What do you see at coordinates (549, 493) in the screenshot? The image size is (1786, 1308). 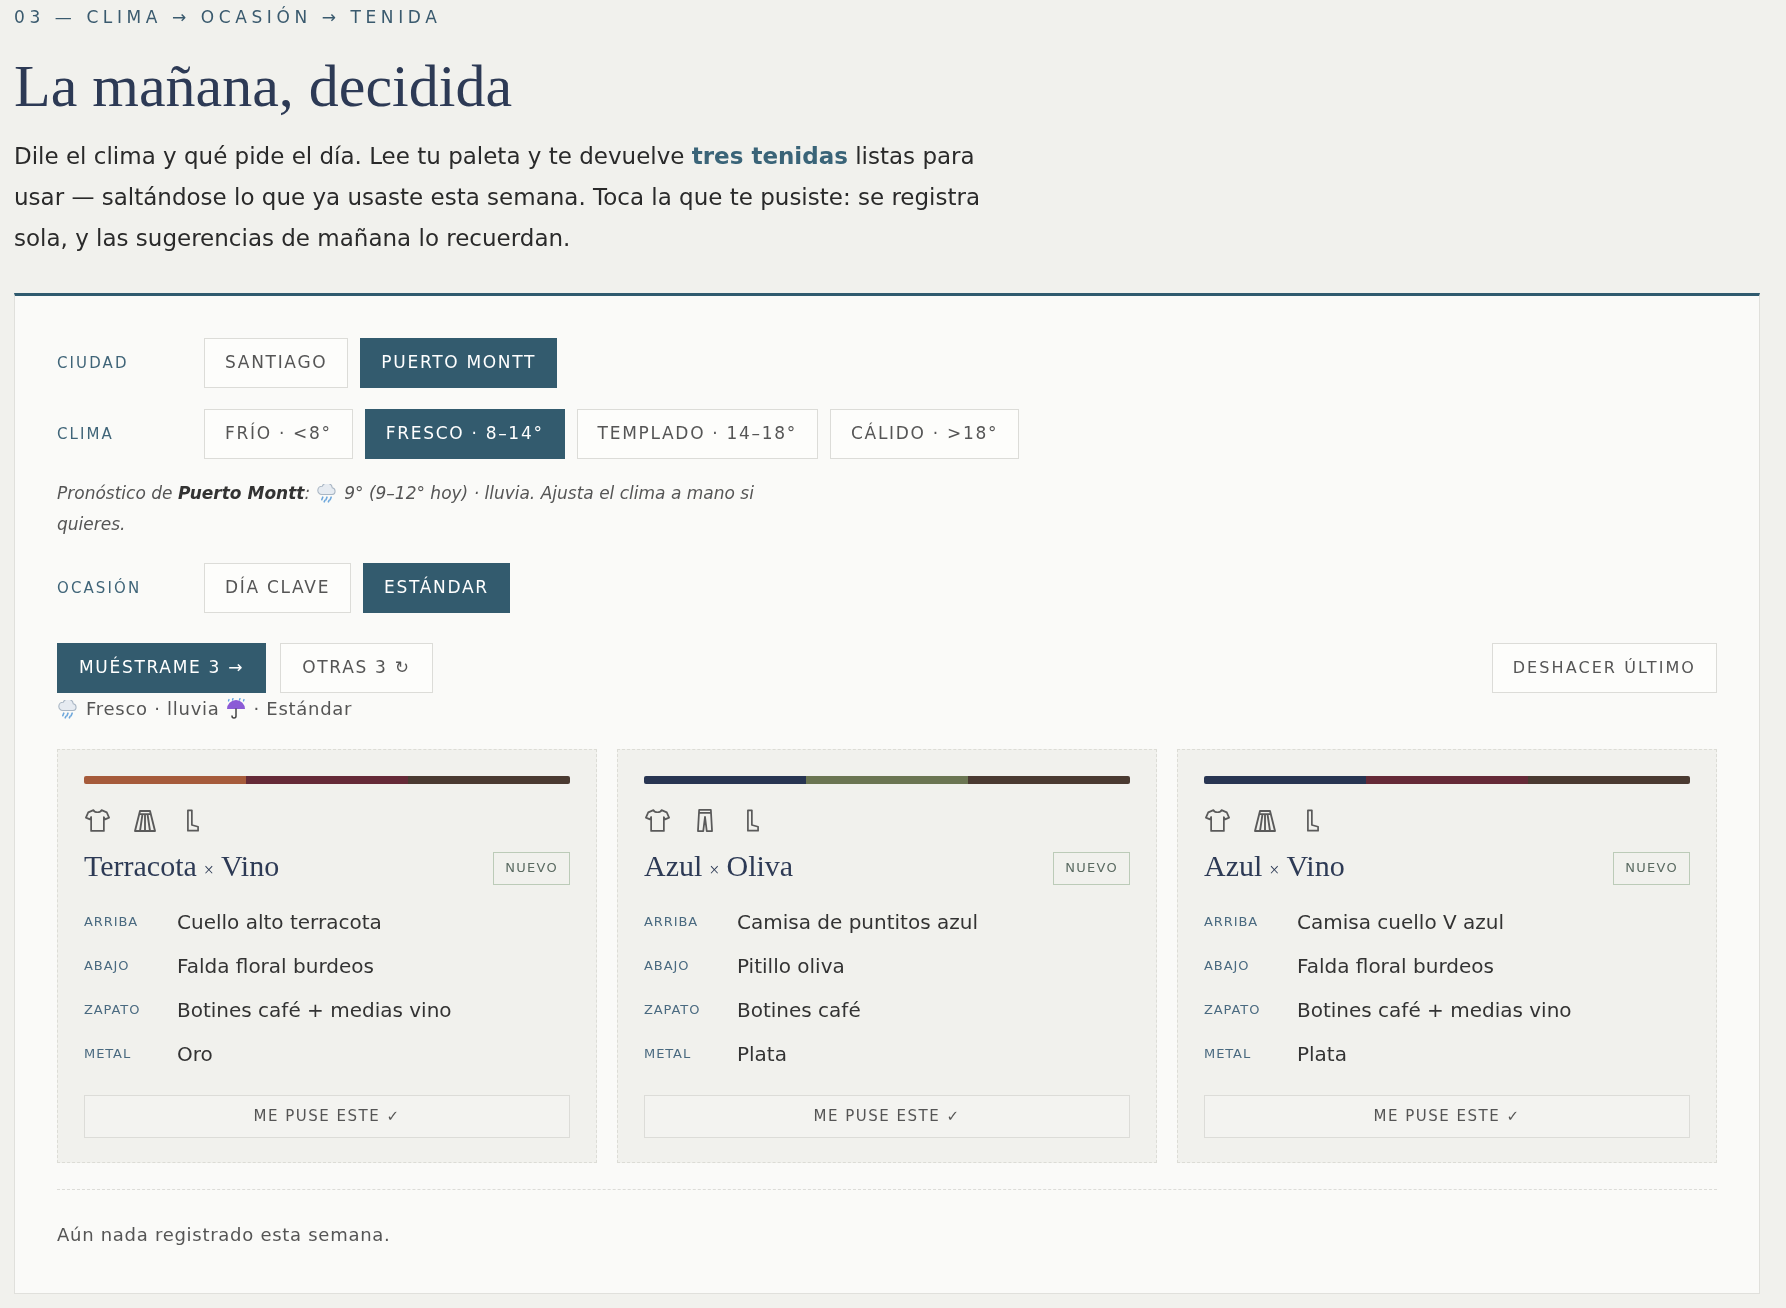 I see `forecast-text: 9° (9–12° hoy) · lluvia. Ajusta el clima a mano si` at bounding box center [549, 493].